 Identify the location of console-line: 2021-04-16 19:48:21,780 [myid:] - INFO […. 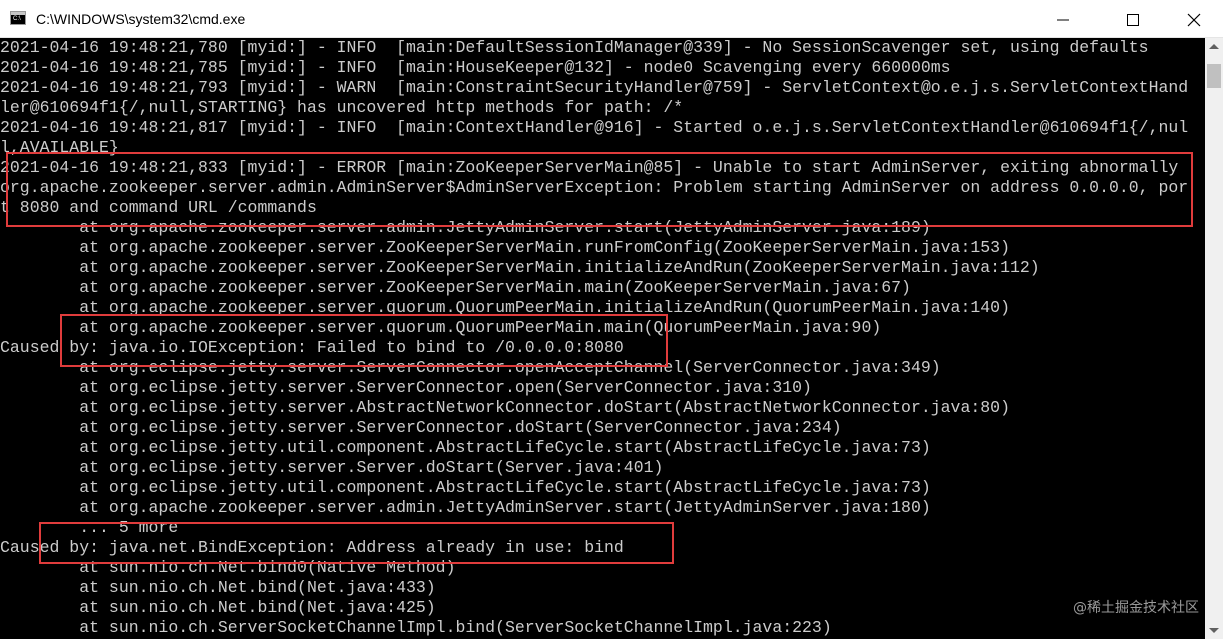
(574, 47).